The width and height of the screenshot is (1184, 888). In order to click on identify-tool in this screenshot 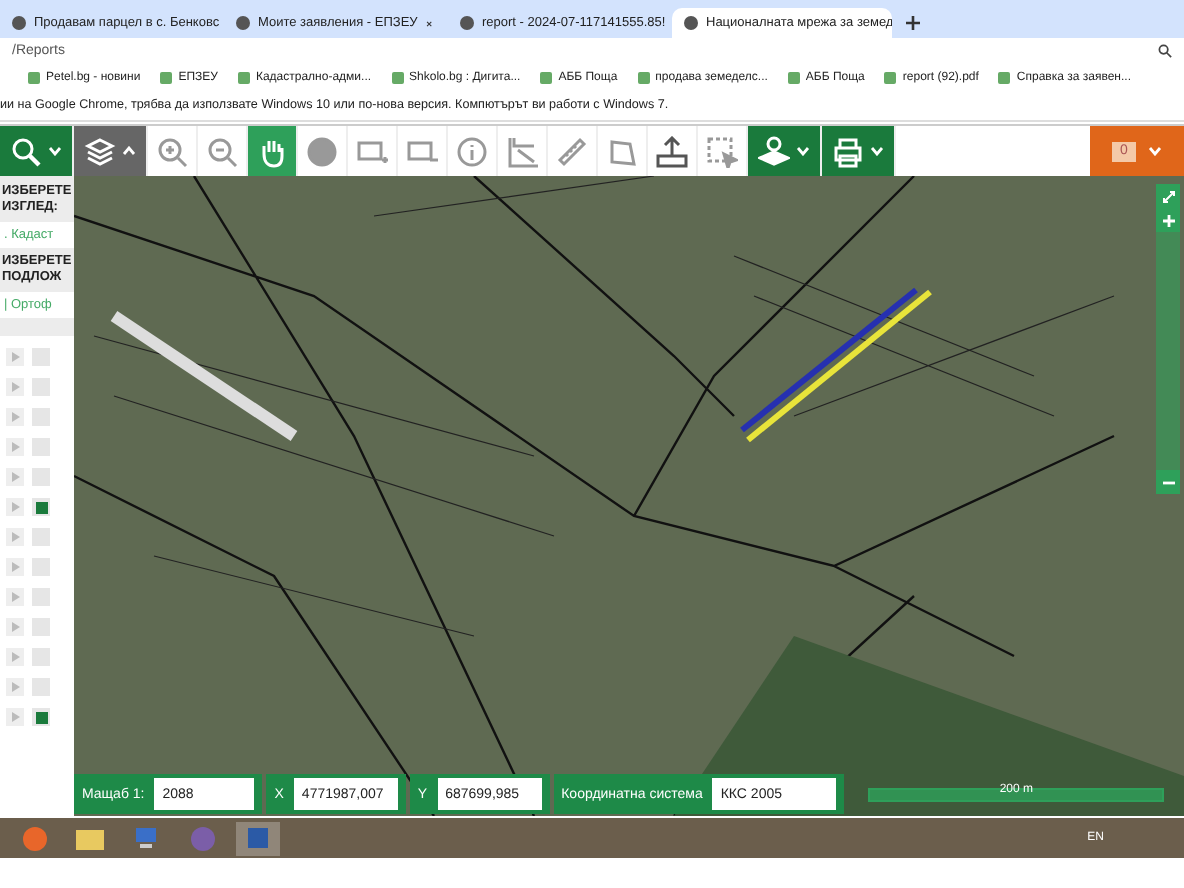, I will do `click(785, 151)`.